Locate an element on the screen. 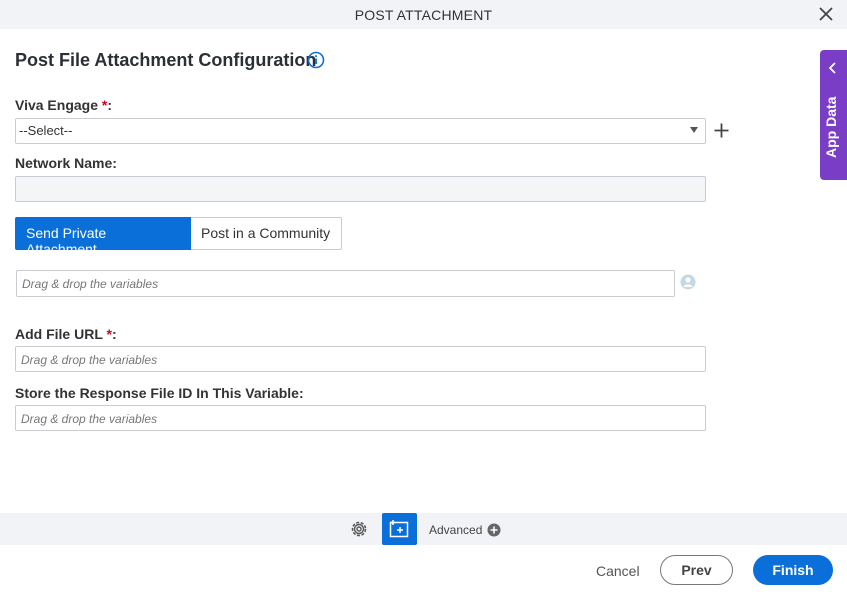 The height and width of the screenshot is (595, 847). close-icon is located at coordinates (826, 14).